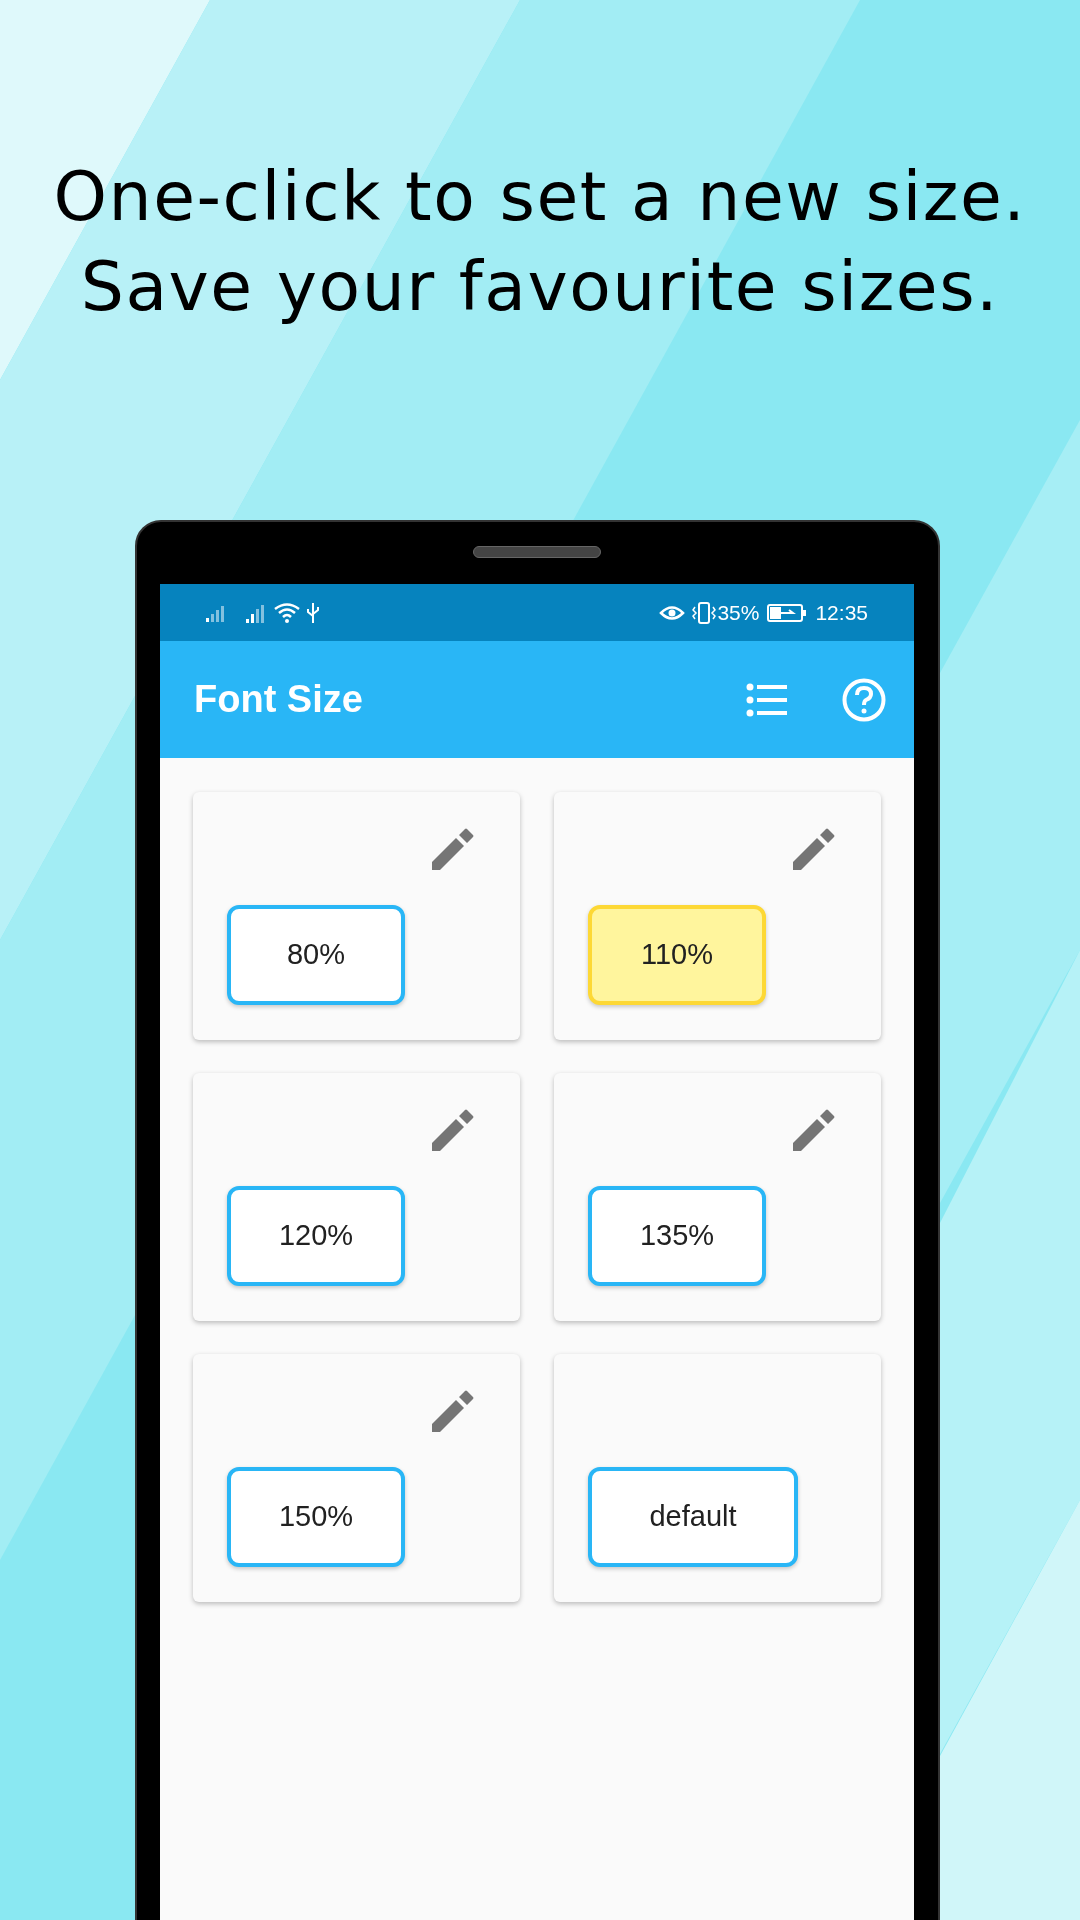  Describe the element at coordinates (313, 612) in the screenshot. I see `usb-icon` at that location.